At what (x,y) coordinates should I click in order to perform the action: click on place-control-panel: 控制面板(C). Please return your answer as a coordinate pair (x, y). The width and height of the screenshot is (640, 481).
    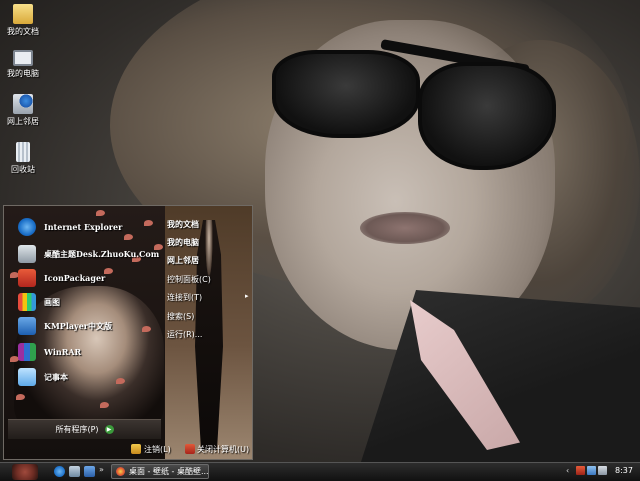
    Looking at the image, I should click on (189, 279).